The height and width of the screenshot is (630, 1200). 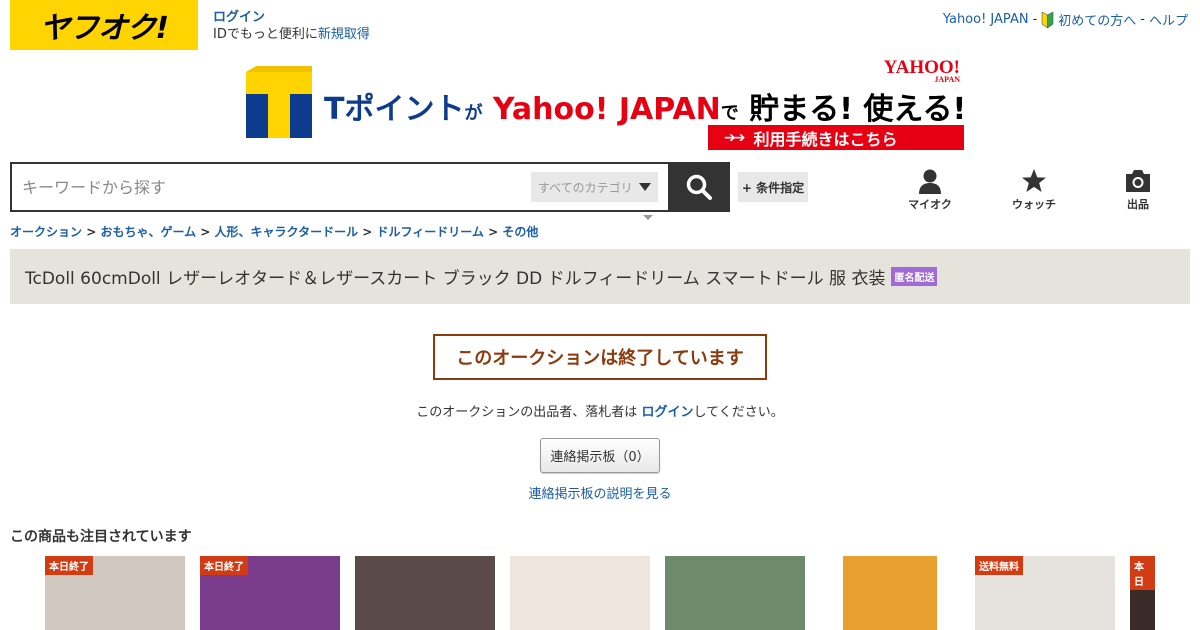 I want to click on breadcrumb-link: オークション, so click(x=46, y=232).